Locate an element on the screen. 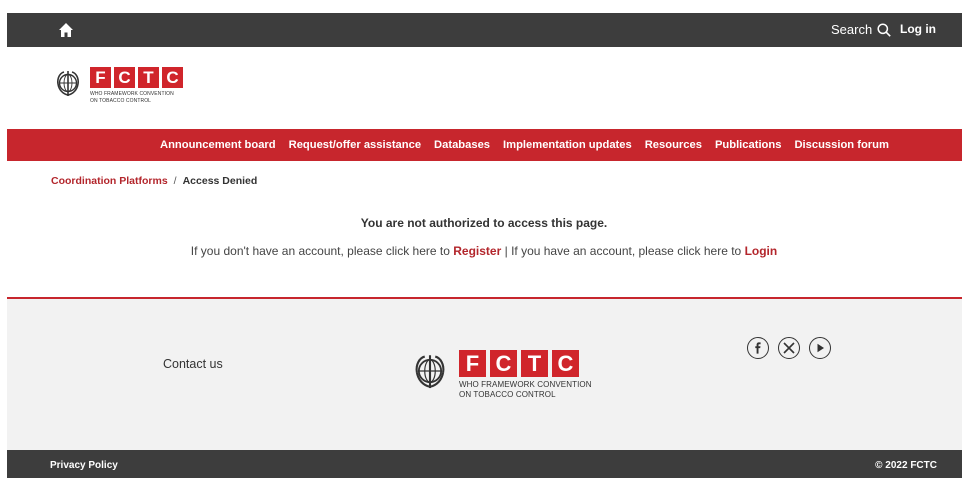 This screenshot has width=968, height=478. breadcrumb: Coordination Platforms / Access Denied is located at coordinates (154, 181).